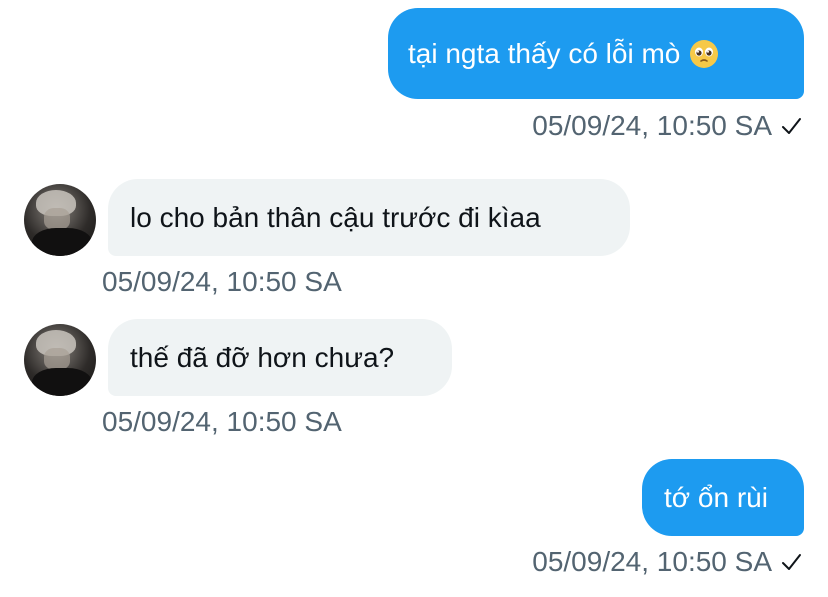  What do you see at coordinates (262, 357) in the screenshot?
I see `message-text: thế đã đỡ hơn chưa?` at bounding box center [262, 357].